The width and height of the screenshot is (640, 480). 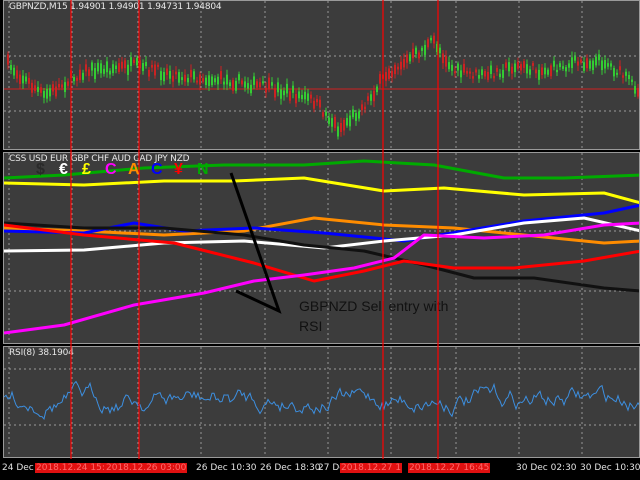 What do you see at coordinates (41, 353) in the screenshot?
I see `rsi-panel-label: RSI(8) 38.1904` at bounding box center [41, 353].